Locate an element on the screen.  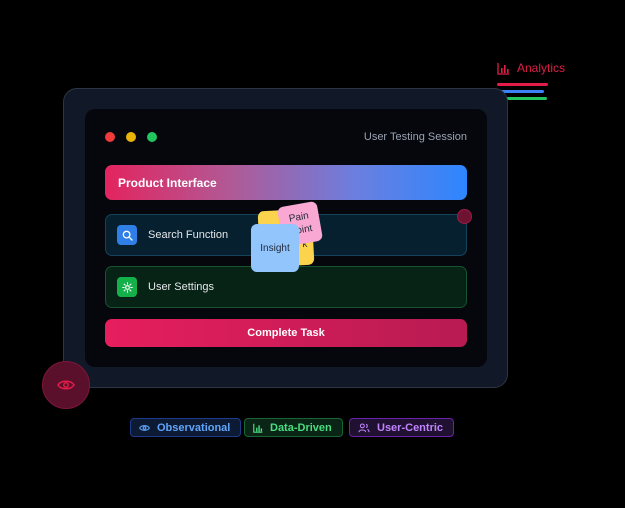
users-icon is located at coordinates (364, 427).